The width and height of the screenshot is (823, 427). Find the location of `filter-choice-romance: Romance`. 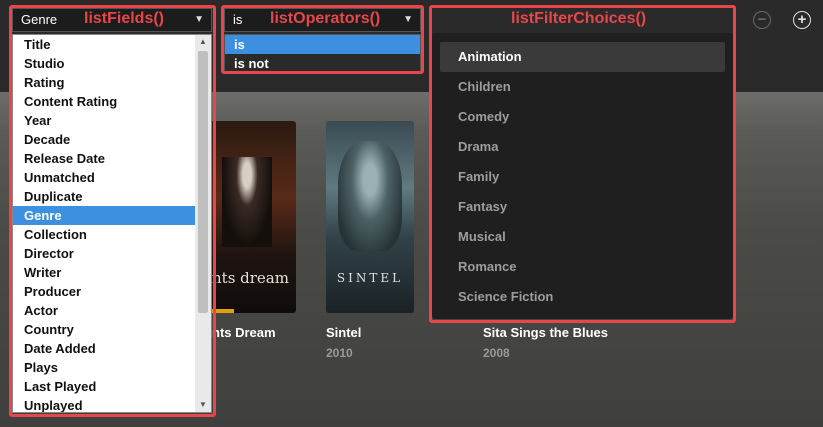

filter-choice-romance: Romance is located at coordinates (582, 267).